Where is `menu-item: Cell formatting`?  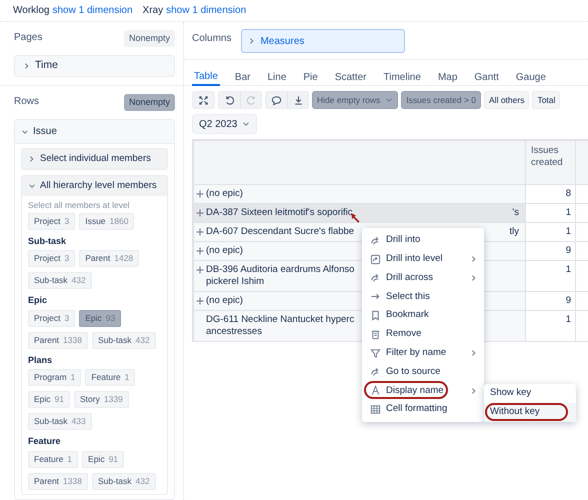 menu-item: Cell formatting is located at coordinates (423, 409).